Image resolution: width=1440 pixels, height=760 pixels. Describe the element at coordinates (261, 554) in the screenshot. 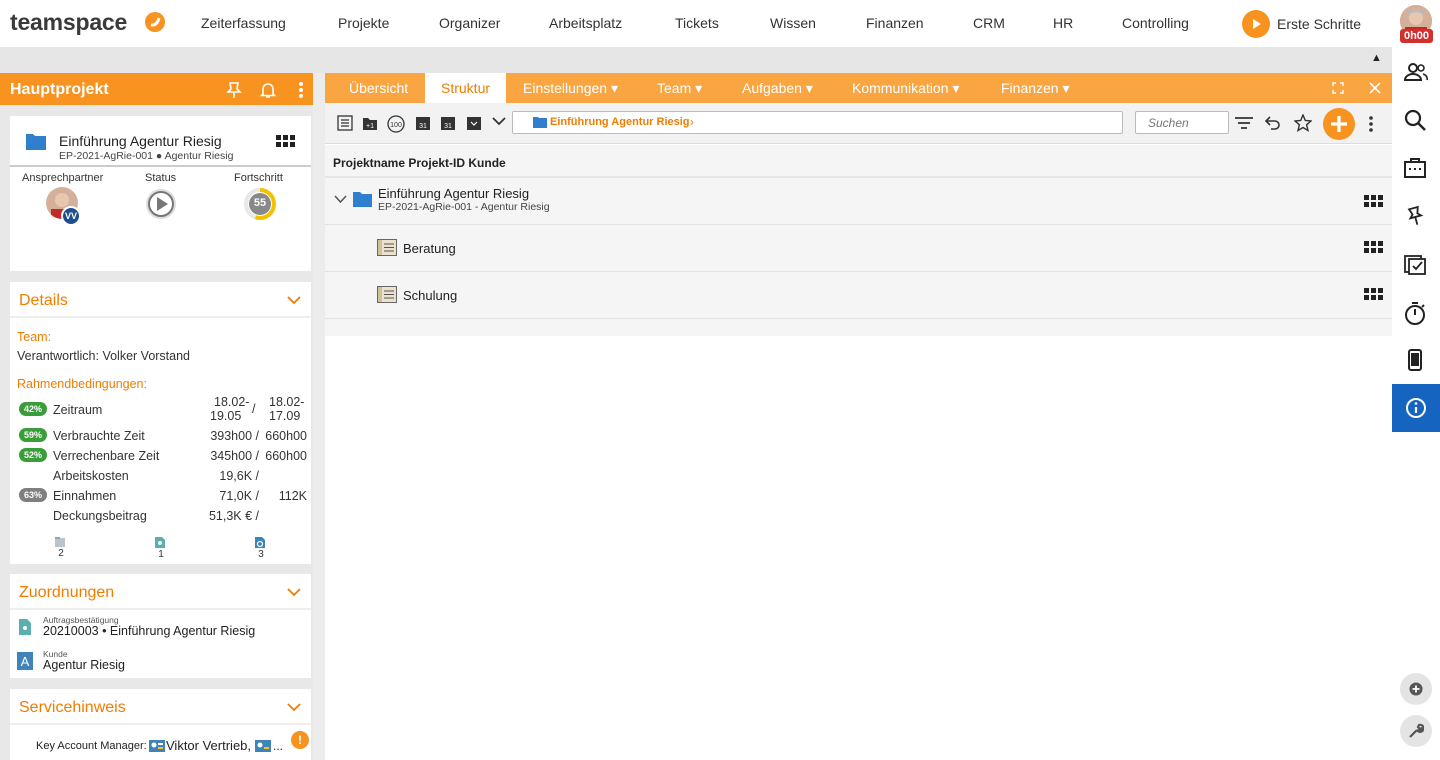

I see `count-value: 3` at that location.